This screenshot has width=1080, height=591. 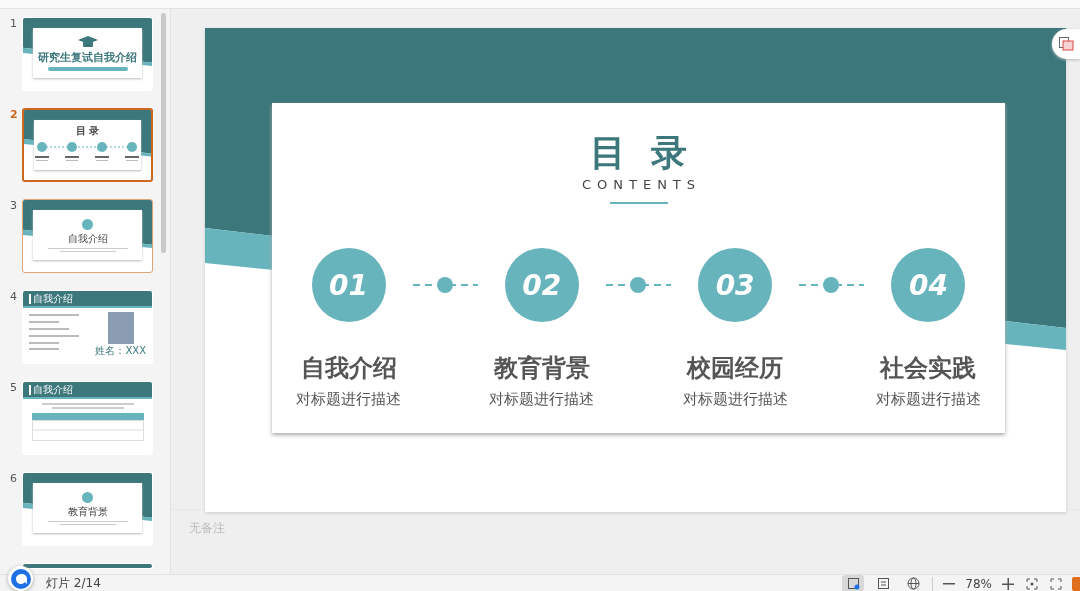 I want to click on number-badge: 04, so click(x=928, y=285).